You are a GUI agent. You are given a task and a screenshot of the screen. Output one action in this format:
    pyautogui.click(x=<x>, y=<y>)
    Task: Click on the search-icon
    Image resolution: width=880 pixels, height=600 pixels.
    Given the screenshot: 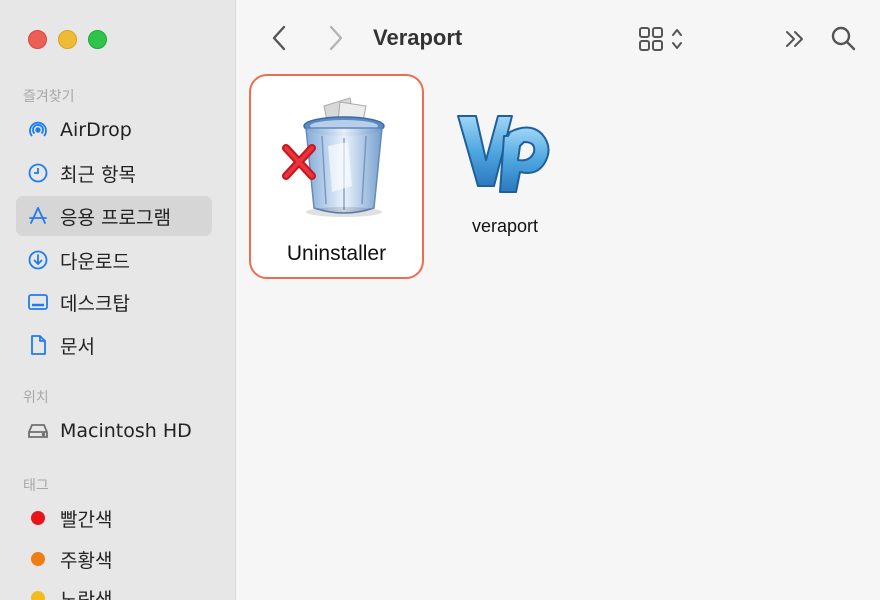 What is the action you would take?
    pyautogui.click(x=843, y=38)
    